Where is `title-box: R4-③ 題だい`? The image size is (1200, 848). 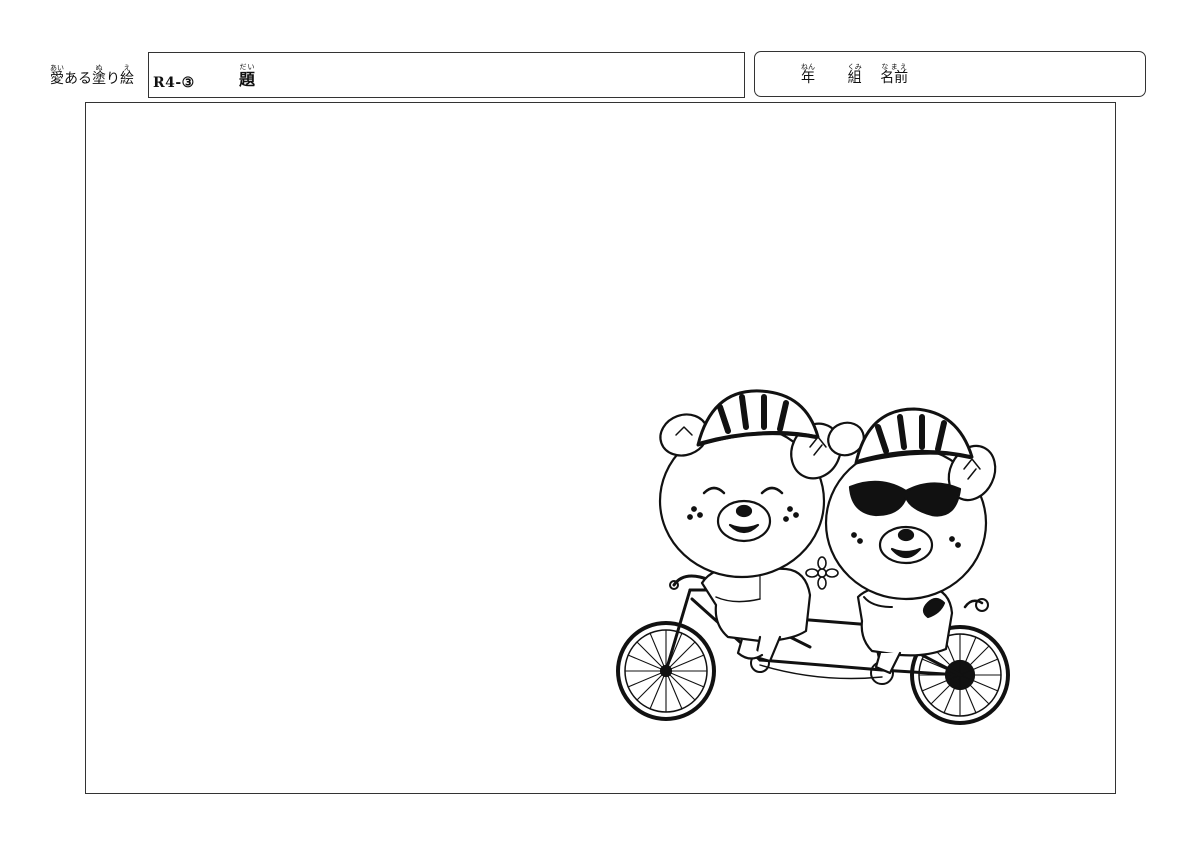 title-box: R4-③ 題だい is located at coordinates (446, 75).